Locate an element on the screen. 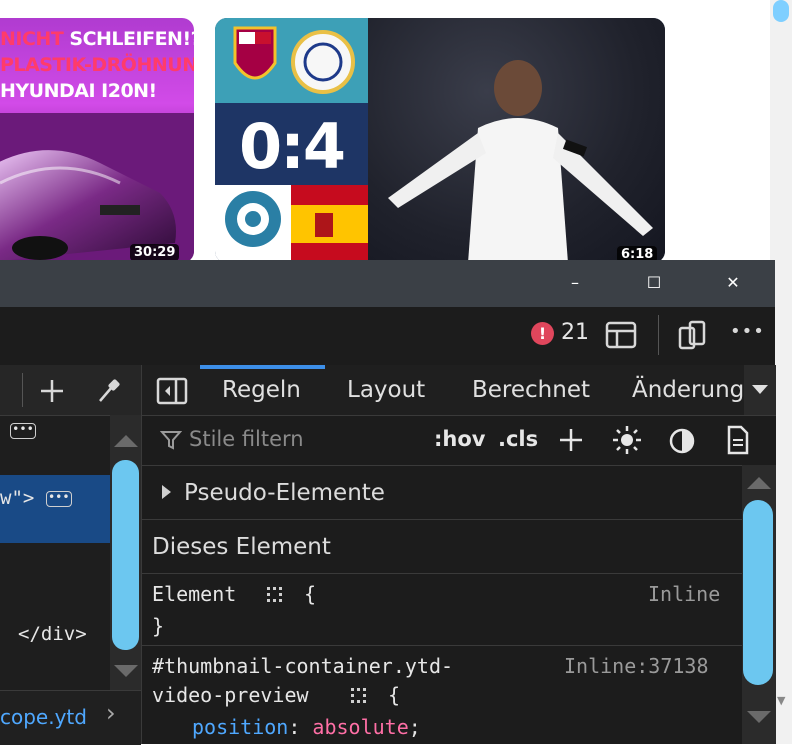 This screenshot has width=792, height=745. scroll-up-arrow-icon is located at coordinates (126, 441).